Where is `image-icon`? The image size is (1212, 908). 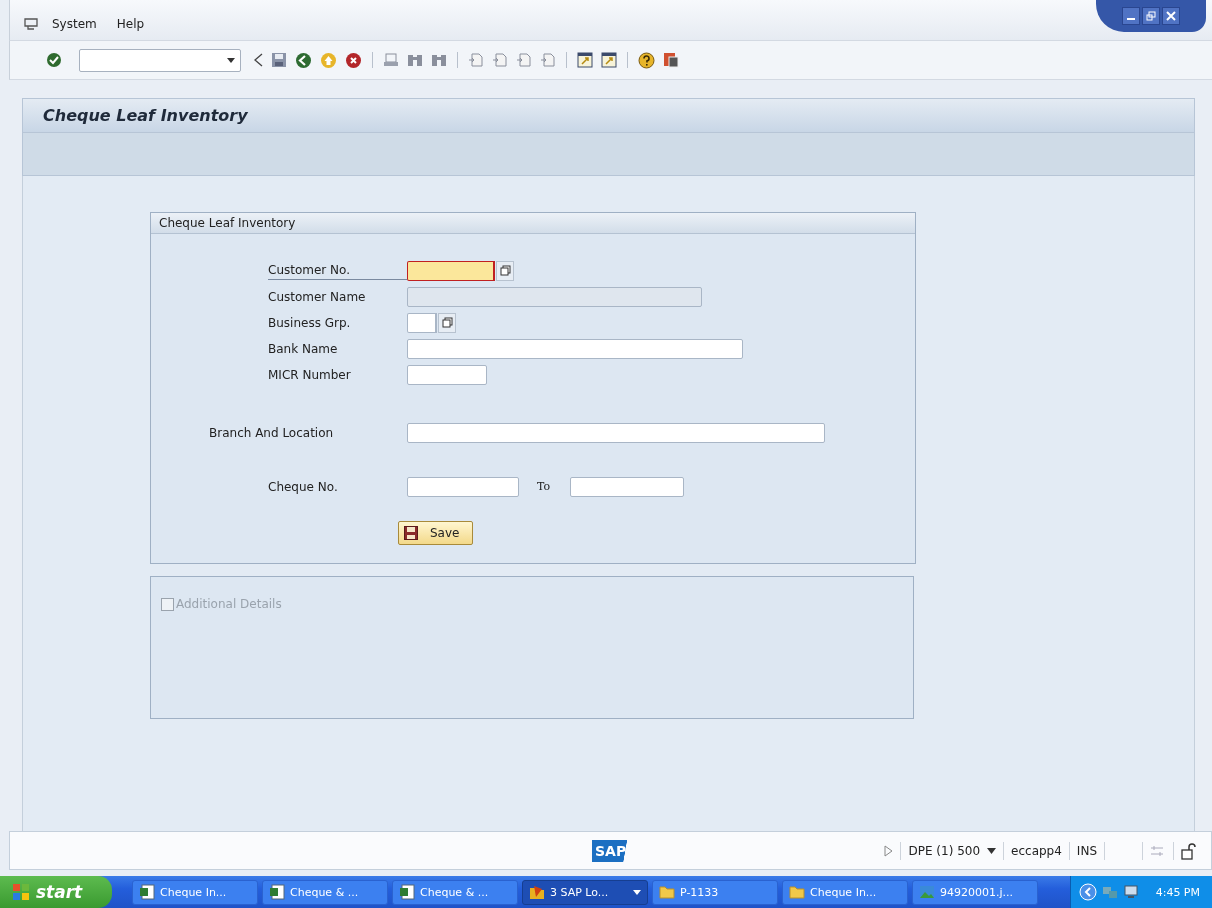
image-icon is located at coordinates (927, 892).